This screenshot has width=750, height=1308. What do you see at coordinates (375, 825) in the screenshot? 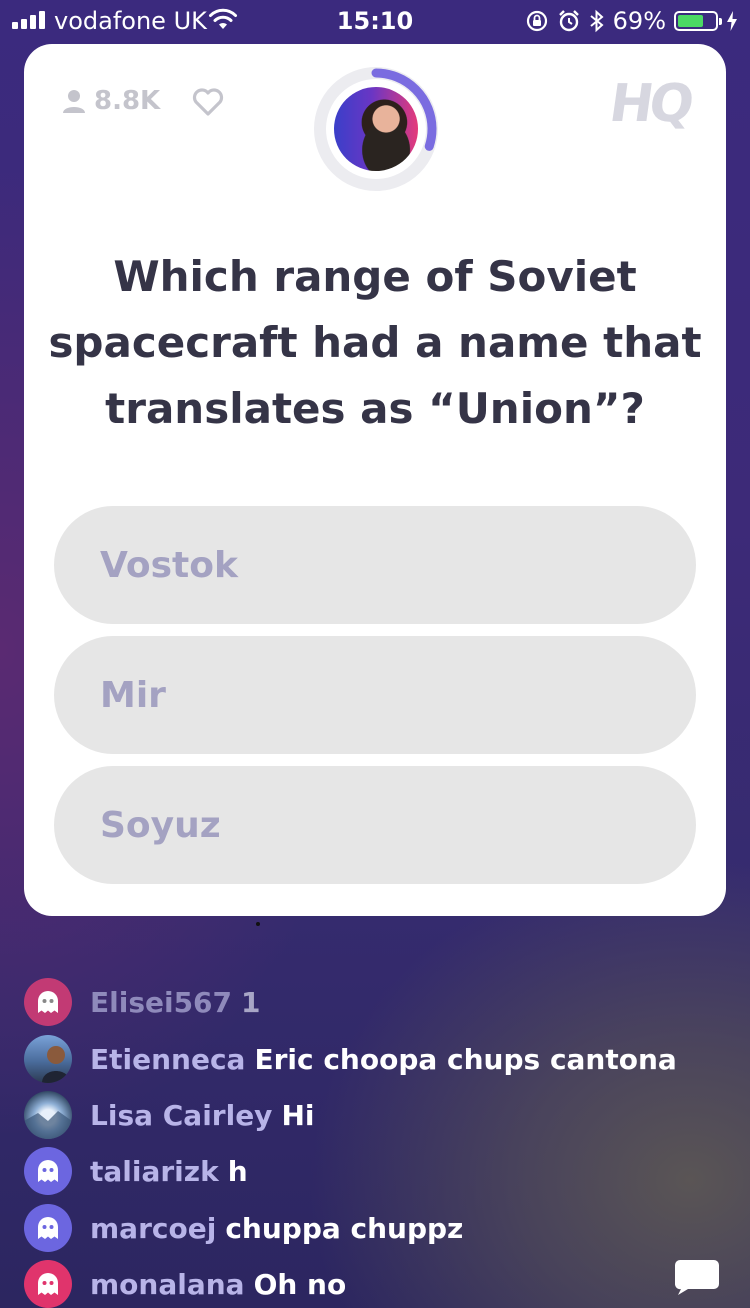
I see `answer-option-soyuz: Soyuz` at bounding box center [375, 825].